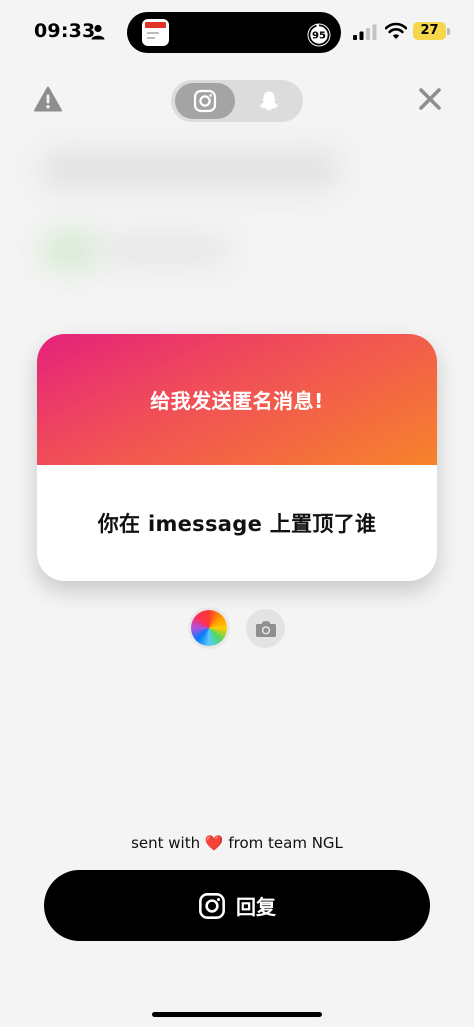 The image size is (474, 1027). I want to click on camera-icon, so click(265, 628).